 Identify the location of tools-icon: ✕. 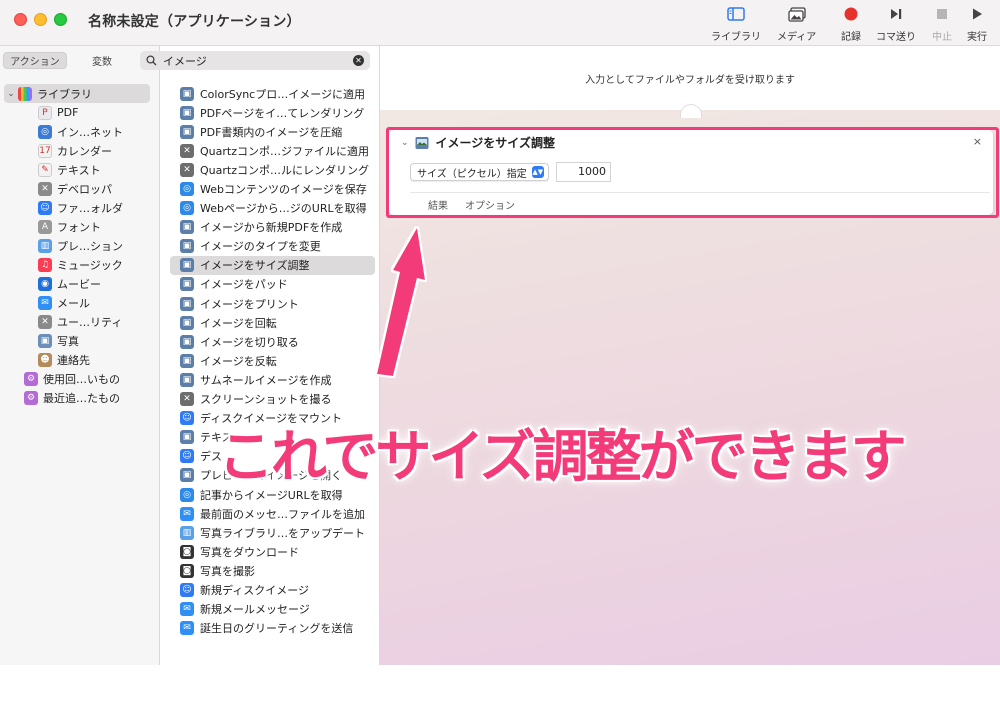
(187, 169).